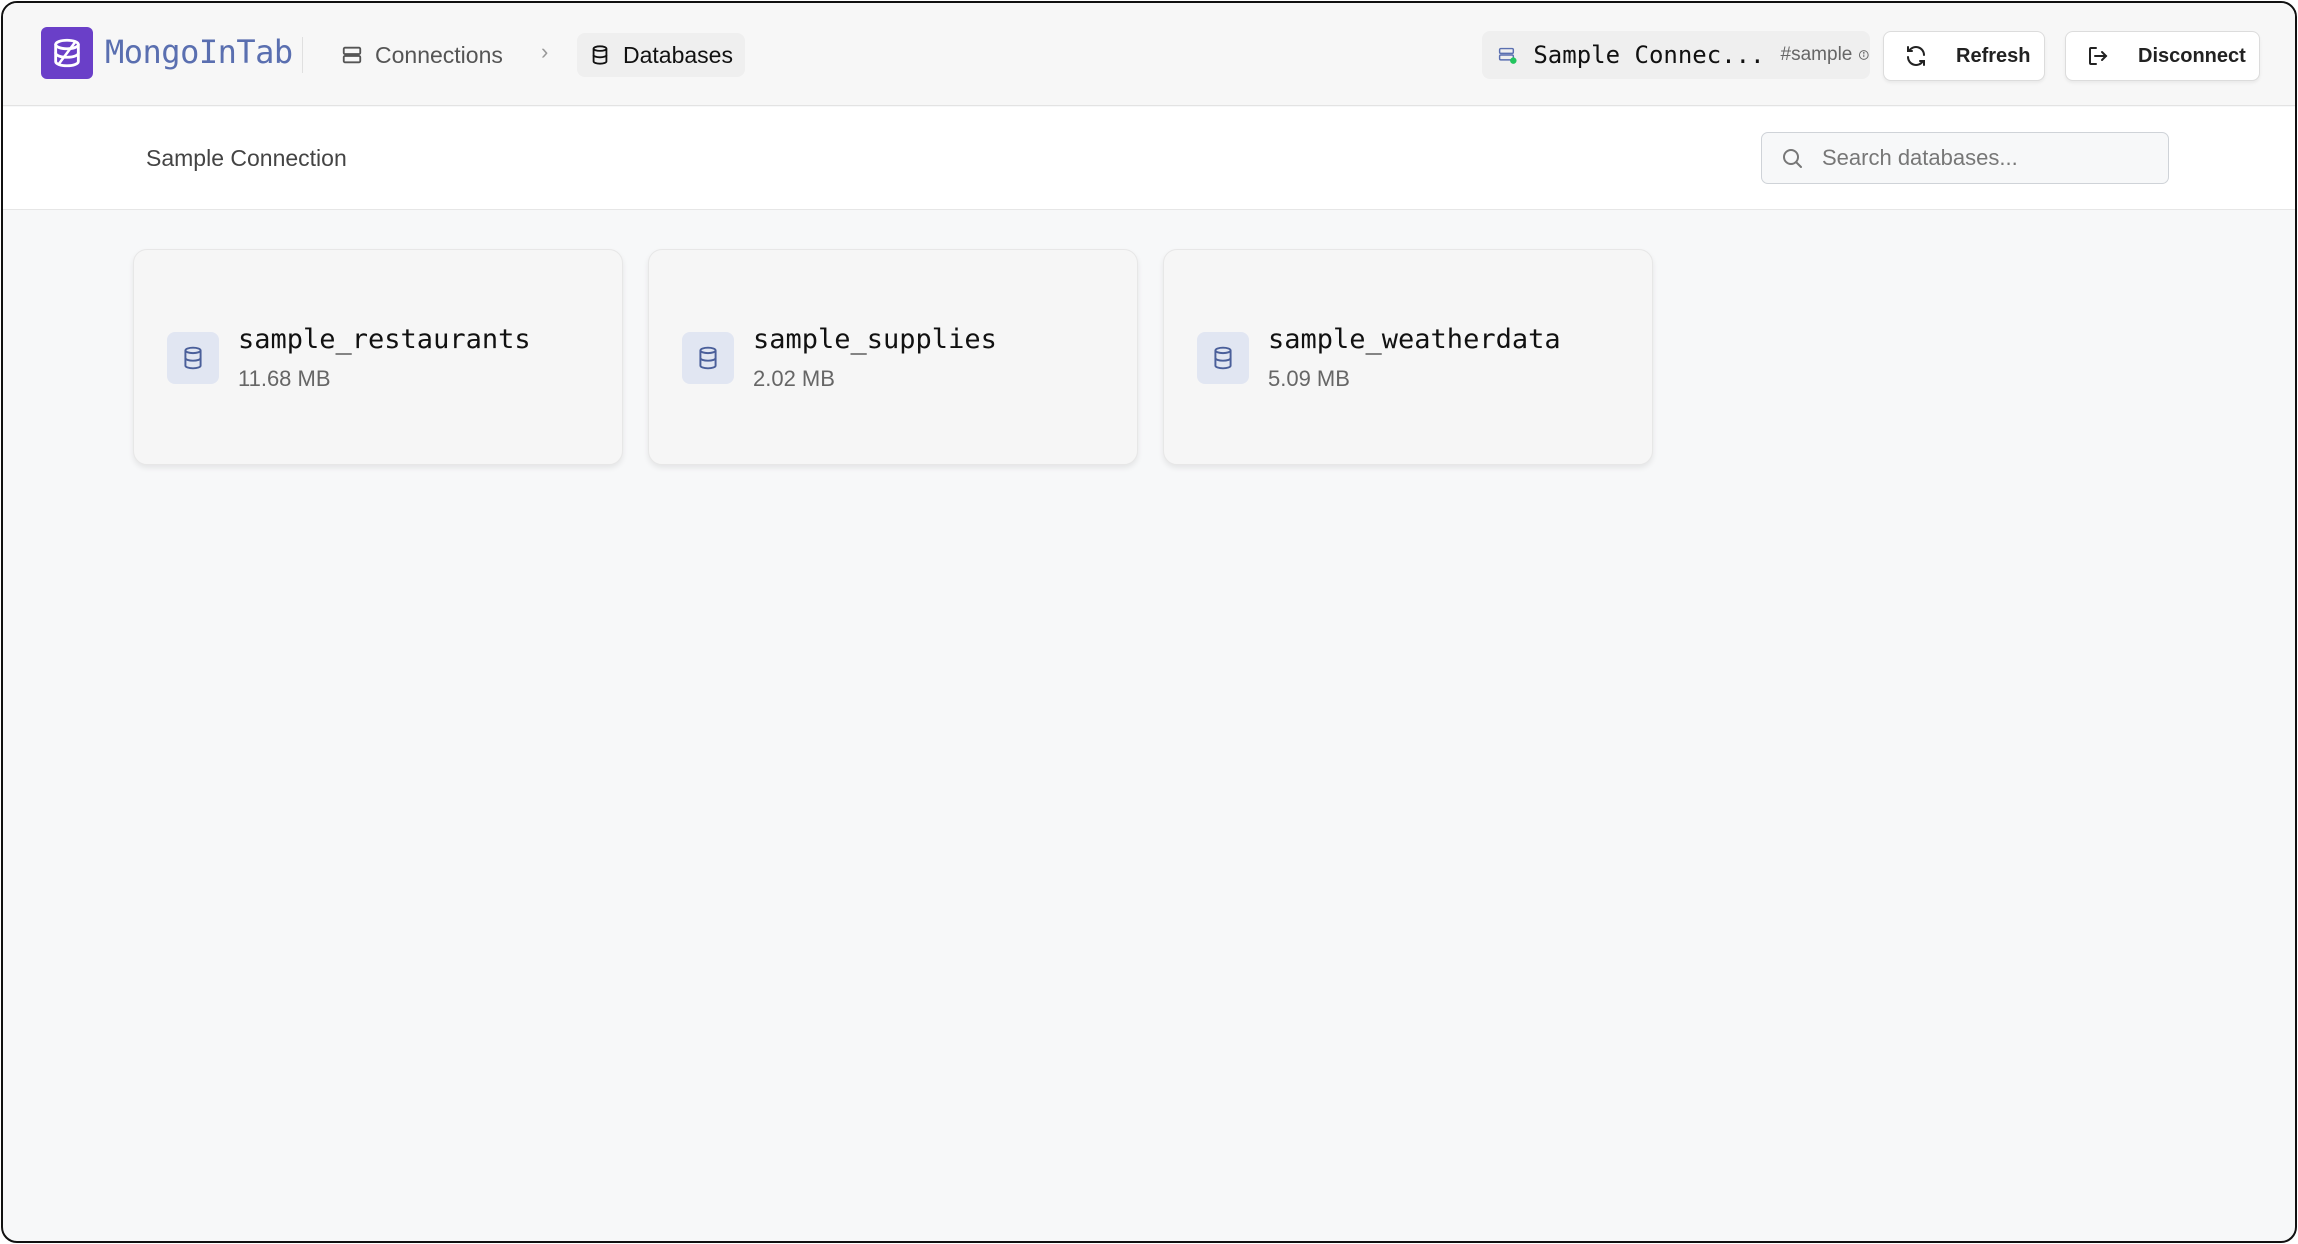 The height and width of the screenshot is (1244, 2298). I want to click on breadcrumb-databases: Databases, so click(661, 55).